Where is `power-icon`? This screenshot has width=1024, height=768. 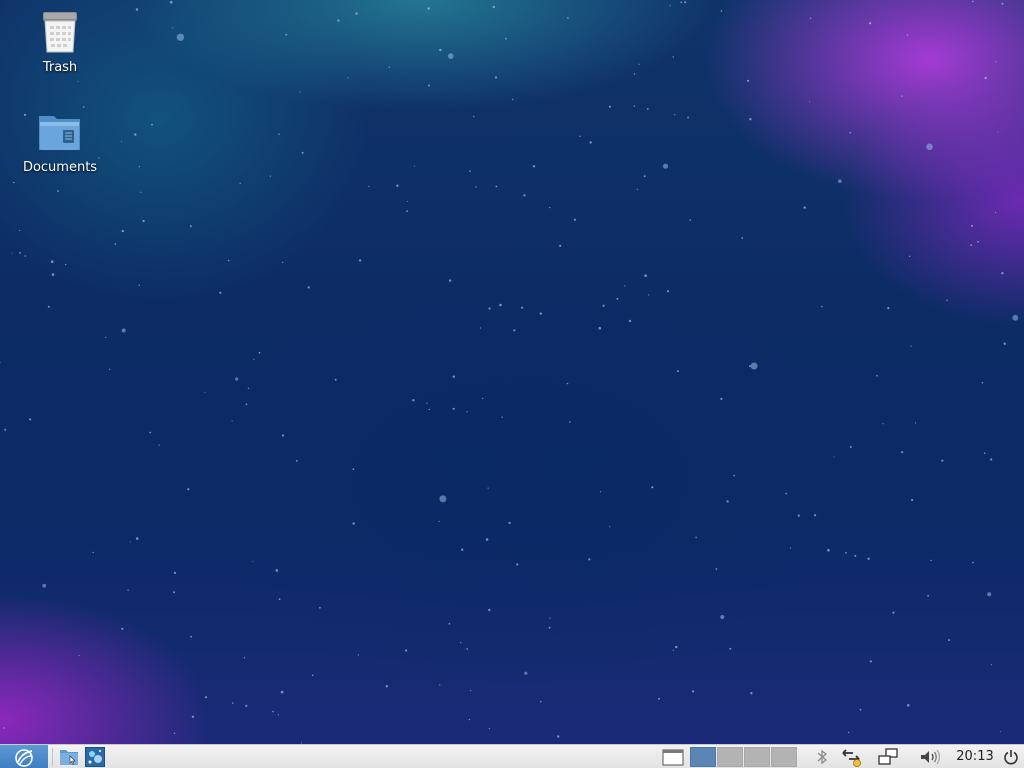
power-icon is located at coordinates (1011, 757).